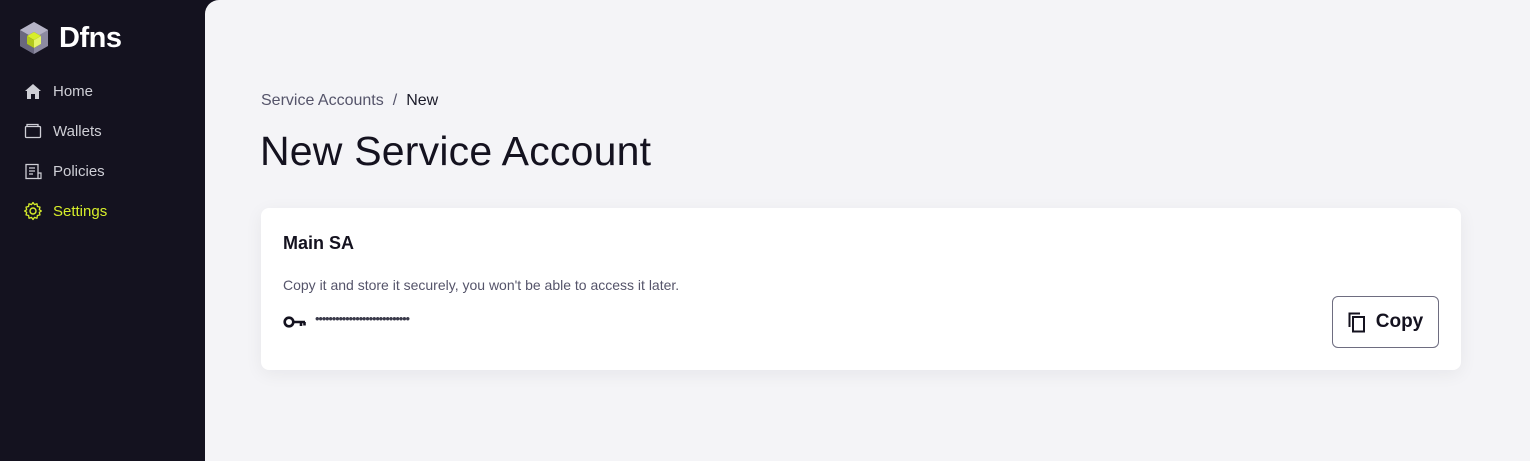 The image size is (1530, 461). I want to click on breadcrumb-current: New, so click(422, 100).